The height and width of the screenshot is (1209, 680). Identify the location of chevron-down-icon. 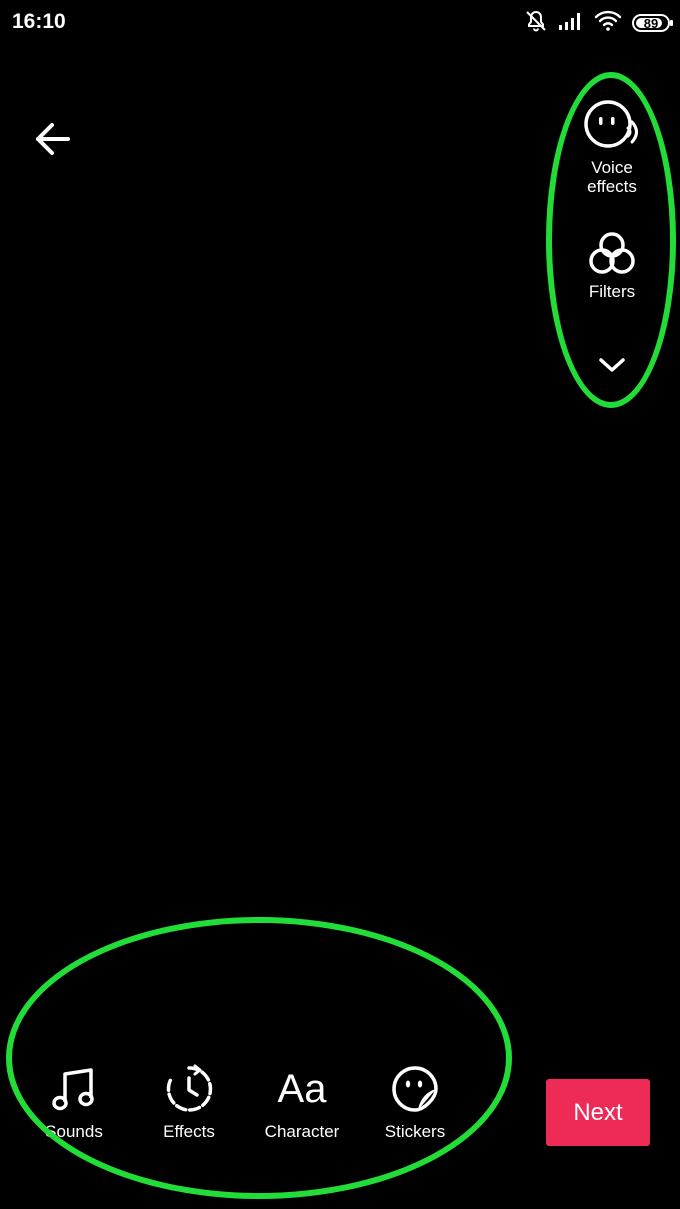
(612, 365).